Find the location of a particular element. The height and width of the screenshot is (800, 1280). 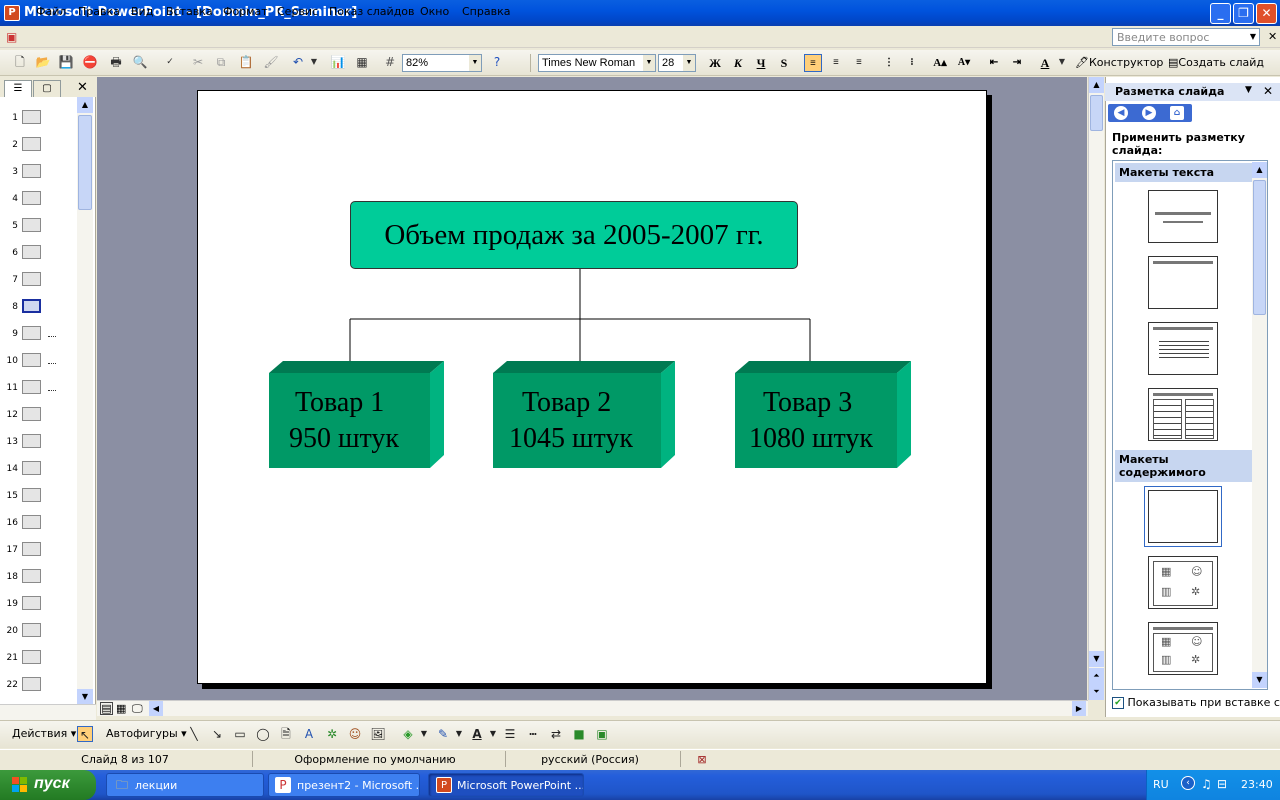

normal-view-icon: ▤ is located at coordinates (106, 708).